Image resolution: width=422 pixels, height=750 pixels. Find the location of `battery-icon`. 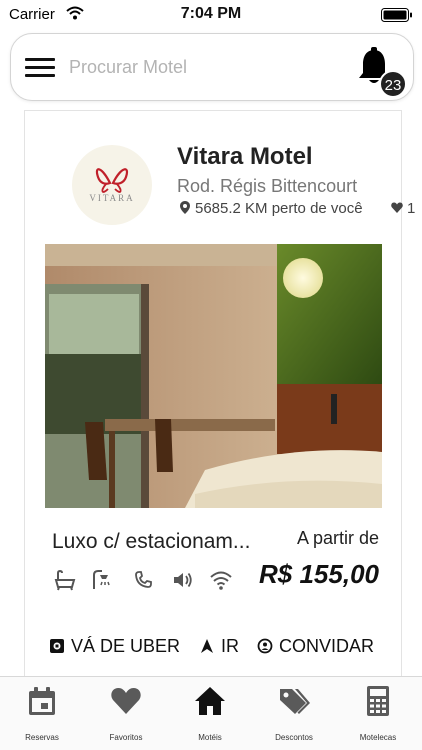

battery-icon is located at coordinates (396, 15).